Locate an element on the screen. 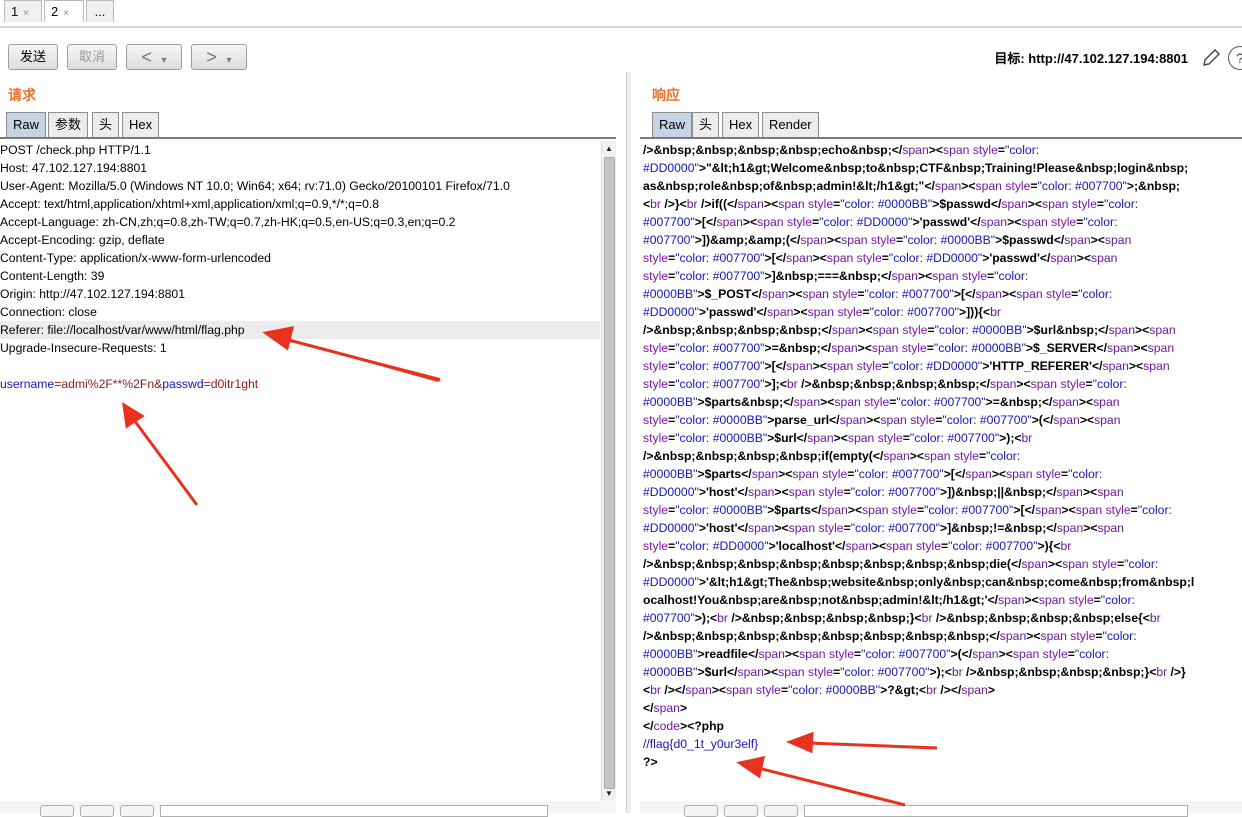 Image resolution: width=1242 pixels, height=817 pixels. pane-divider is located at coordinates (628, 442).